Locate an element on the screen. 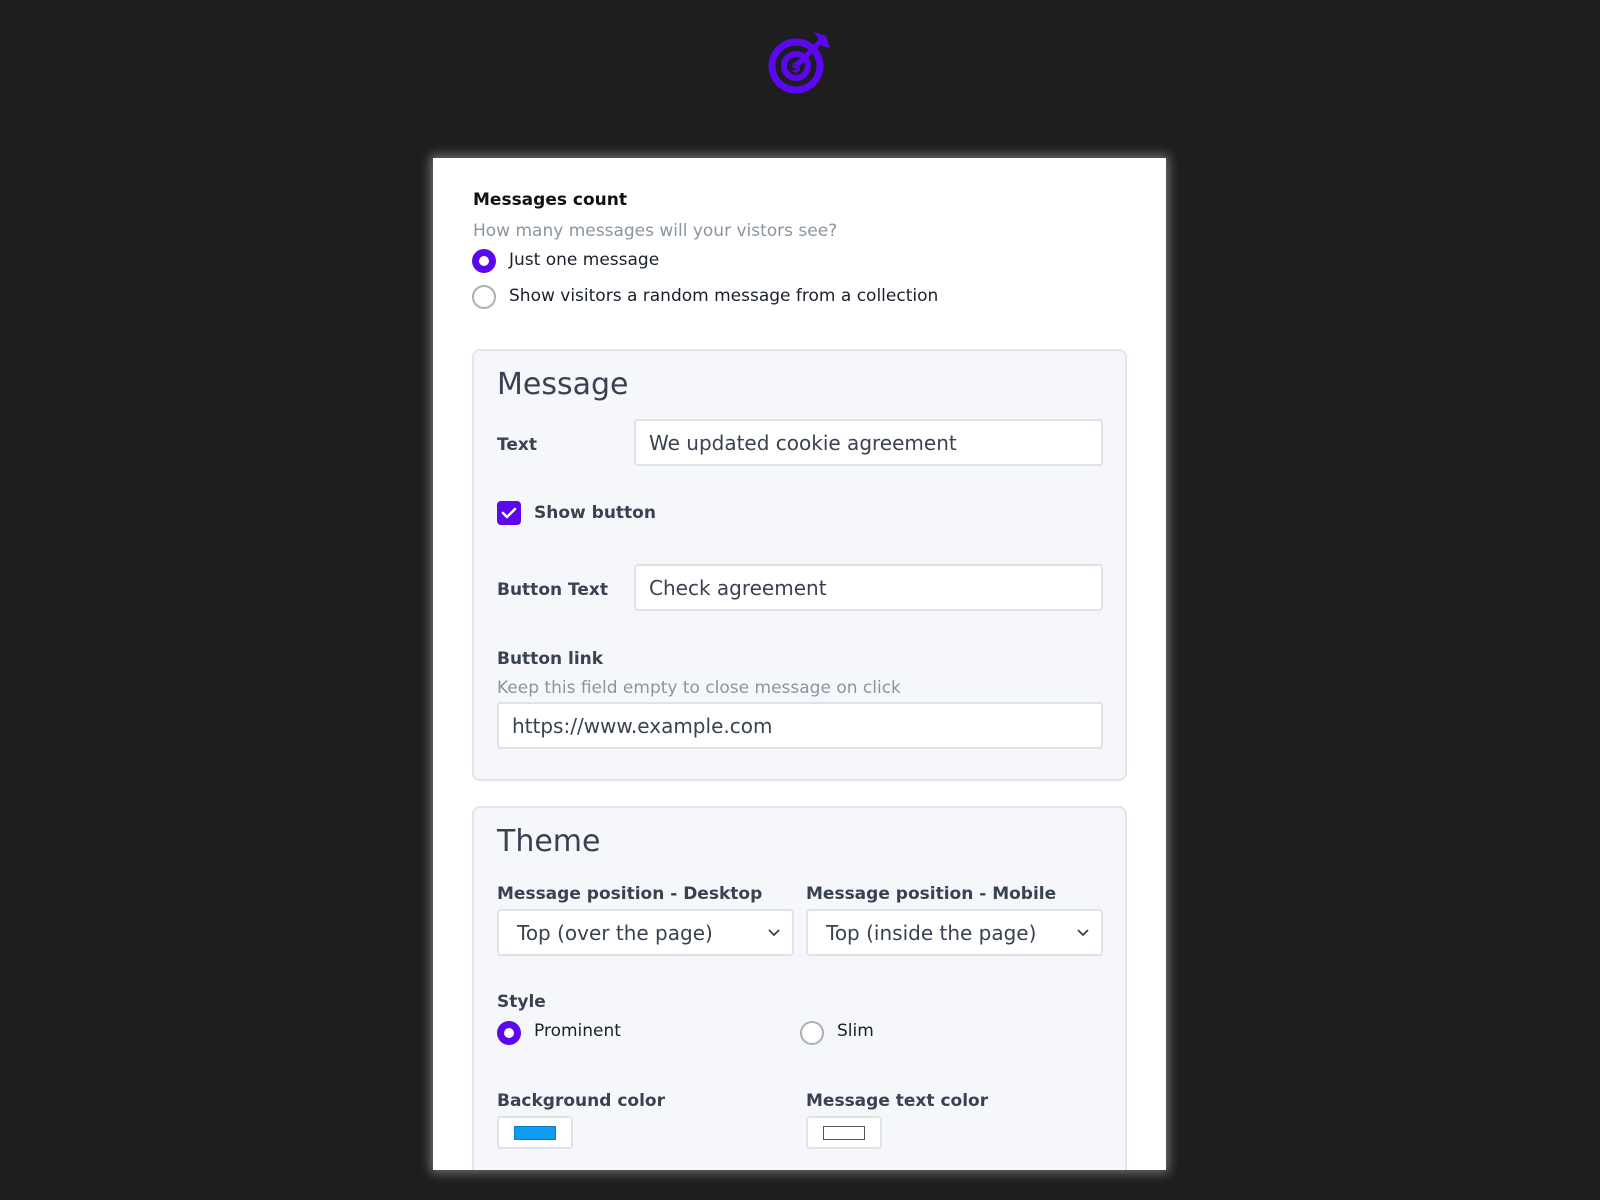 The height and width of the screenshot is (1200, 1600). message-panel-title: Message is located at coordinates (563, 384).